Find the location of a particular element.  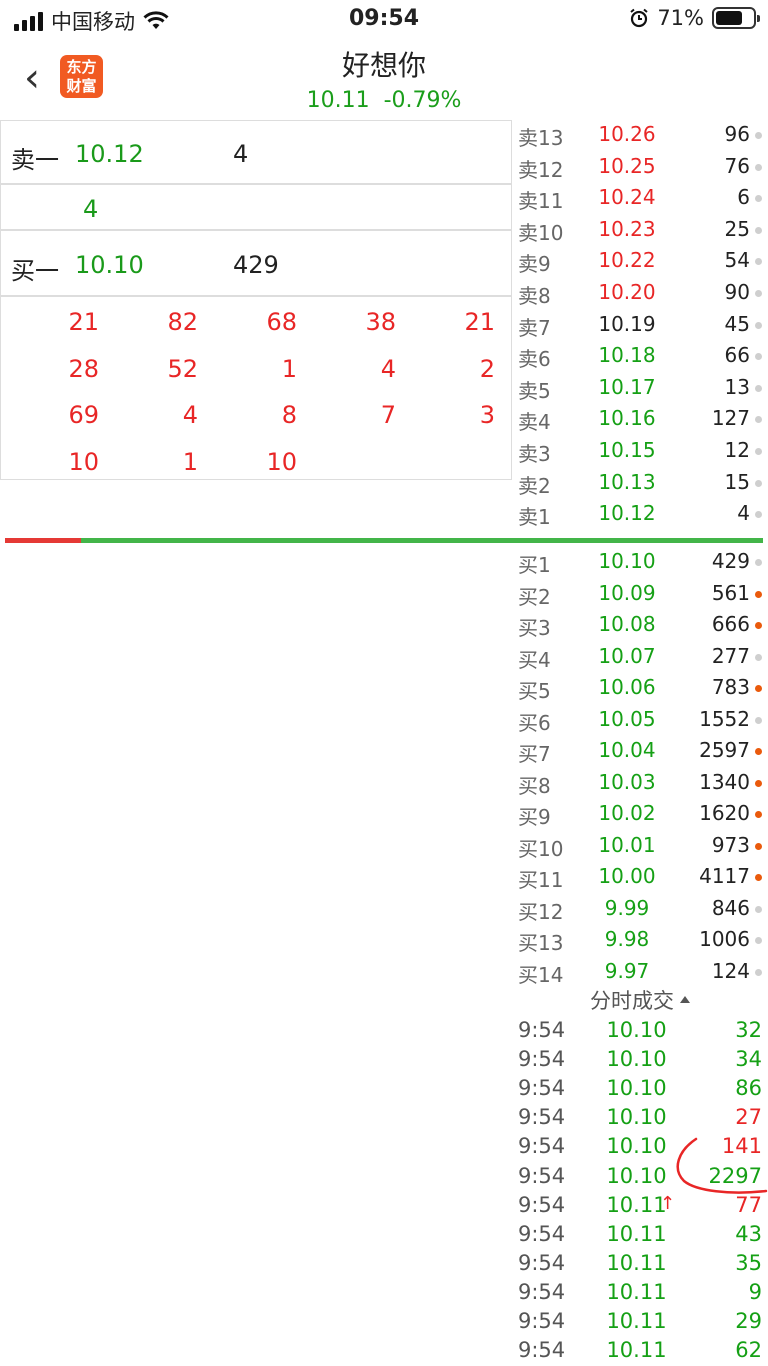

level-price: 10.18 is located at coordinates (627, 355).